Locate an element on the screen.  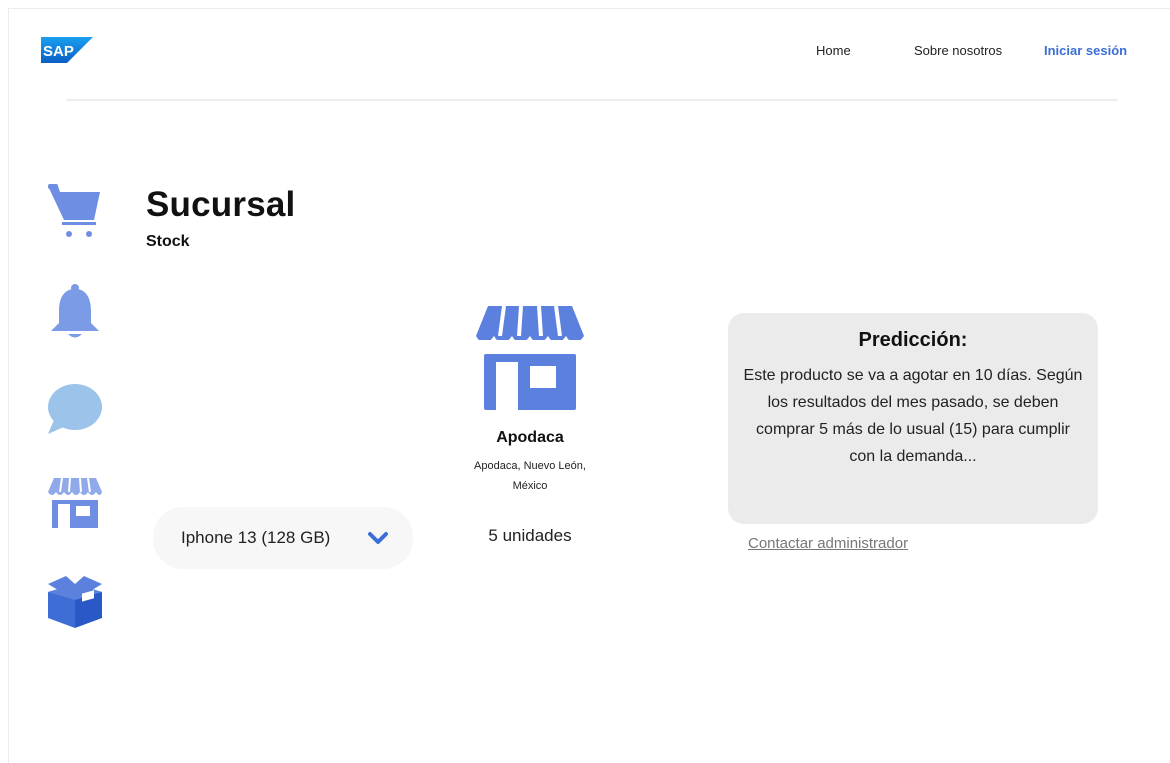
chevron-down-icon is located at coordinates (378, 538).